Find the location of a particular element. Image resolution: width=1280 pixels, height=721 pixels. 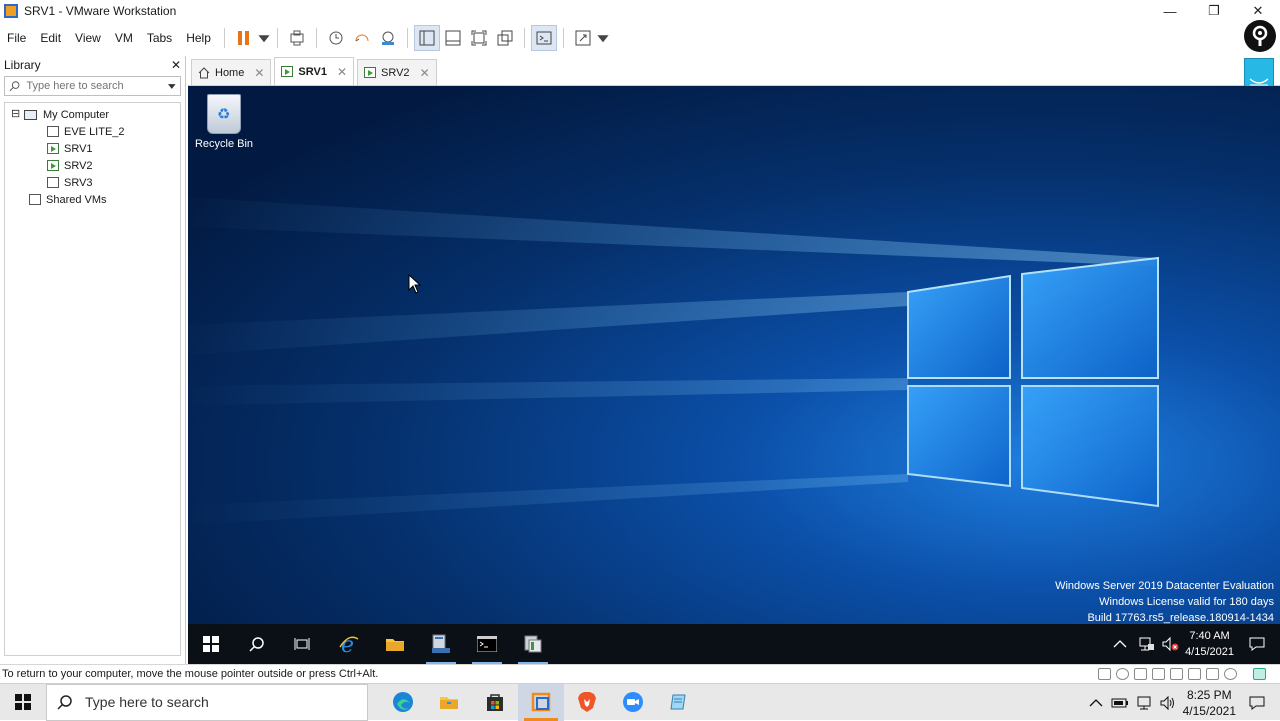

suspend-icon is located at coordinates (244, 38).